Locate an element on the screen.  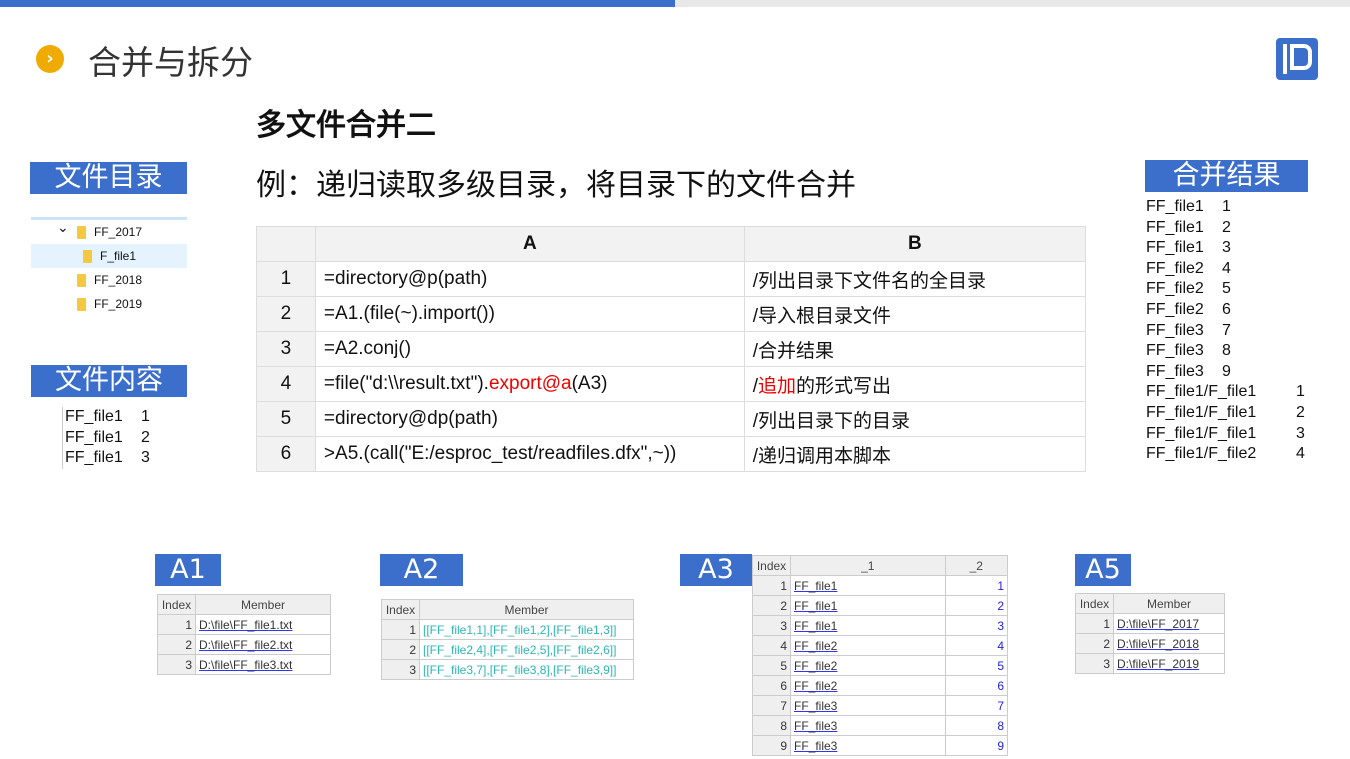
value-cell: 6 is located at coordinates (976, 685).